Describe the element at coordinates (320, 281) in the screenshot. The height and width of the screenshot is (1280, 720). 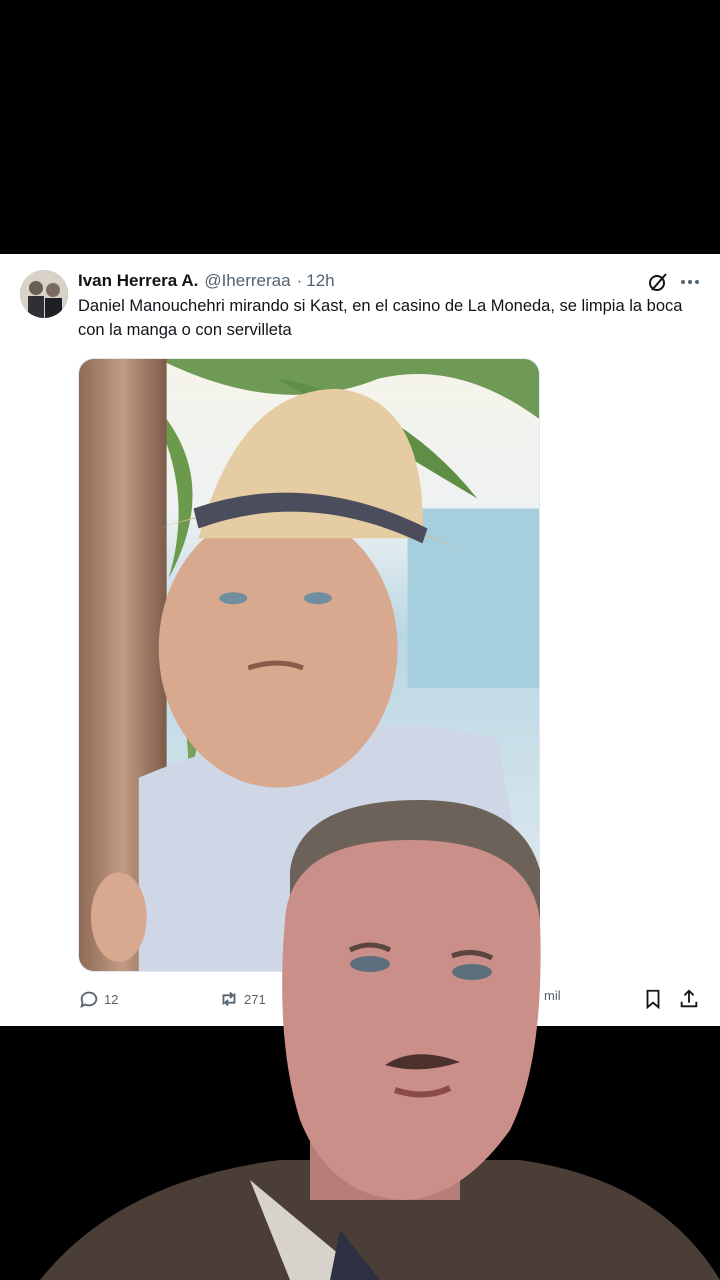
I see `timestamp: 12h` at that location.